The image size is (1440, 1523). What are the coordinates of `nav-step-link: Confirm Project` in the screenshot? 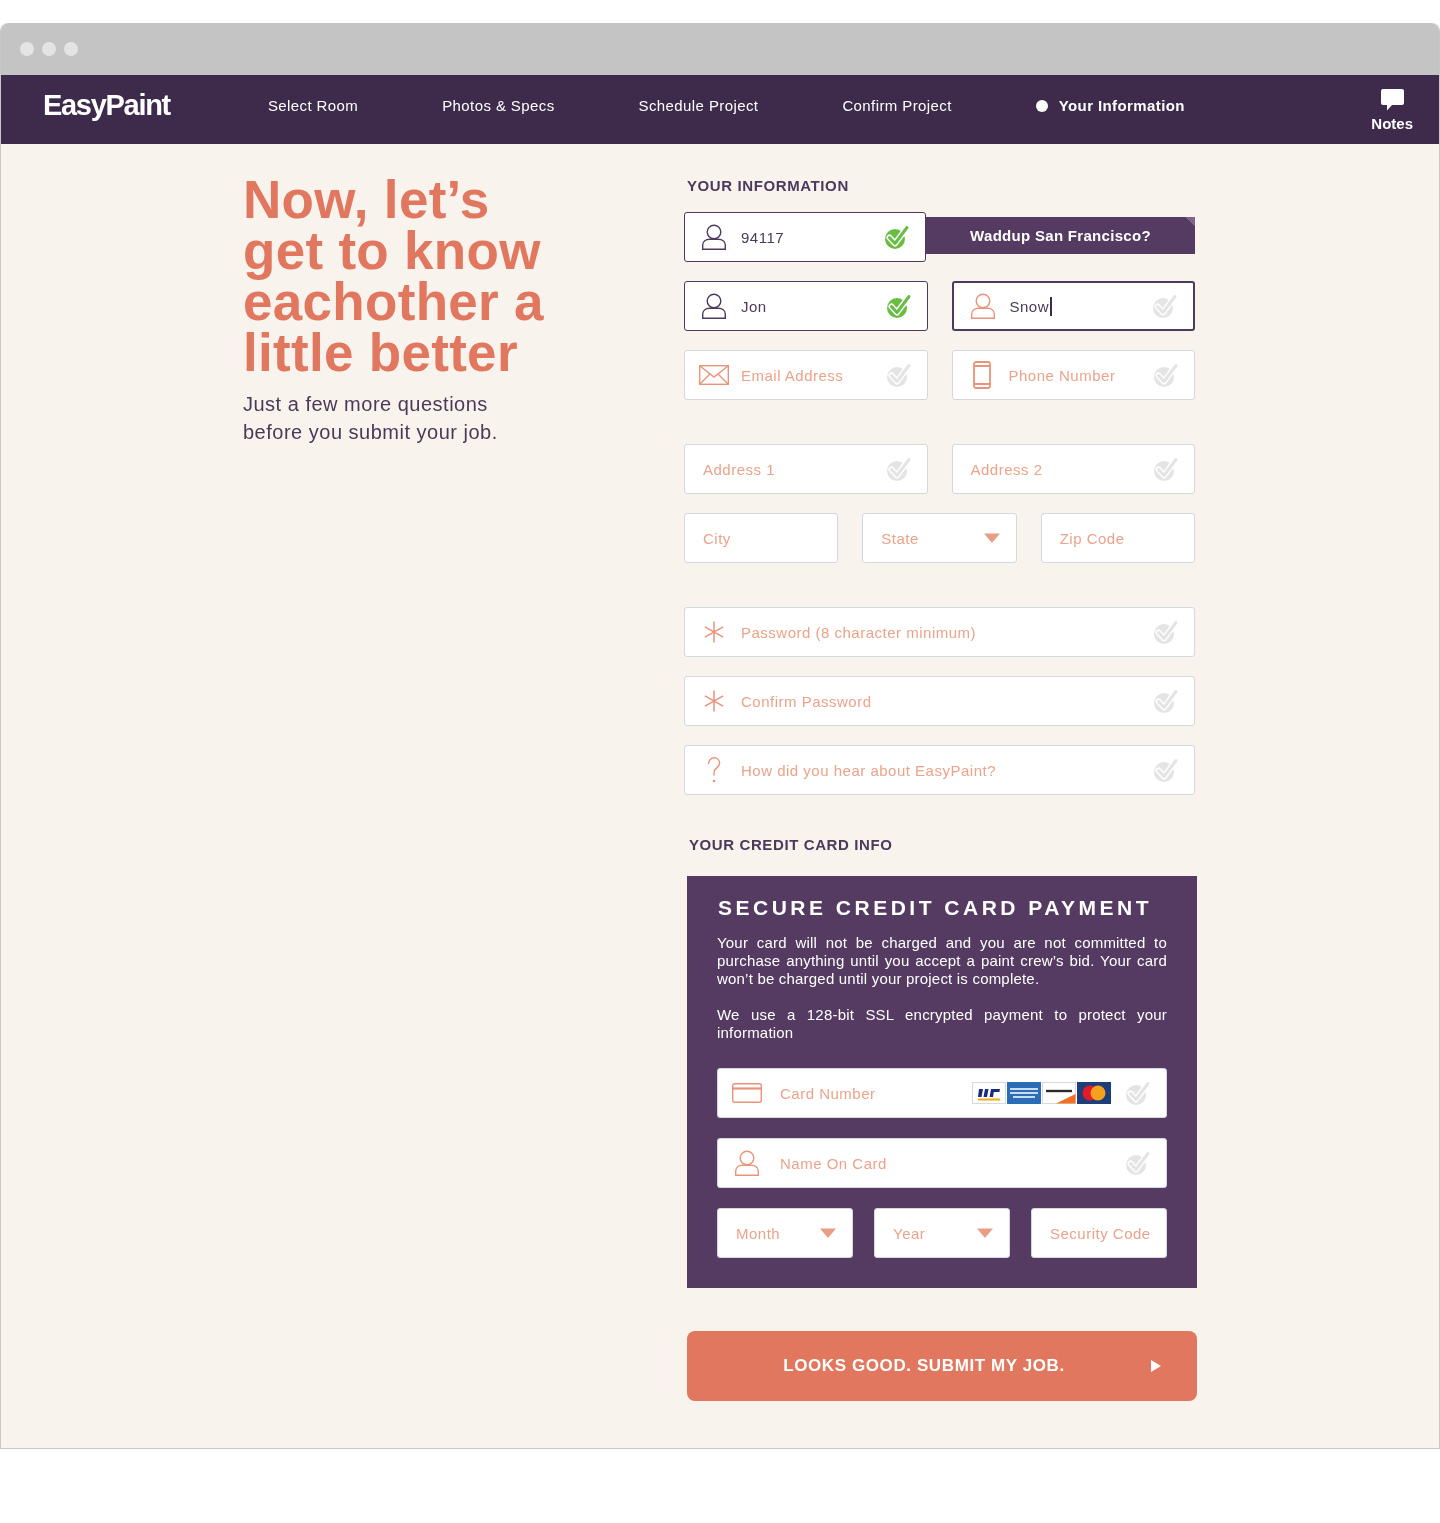 It's located at (897, 105).